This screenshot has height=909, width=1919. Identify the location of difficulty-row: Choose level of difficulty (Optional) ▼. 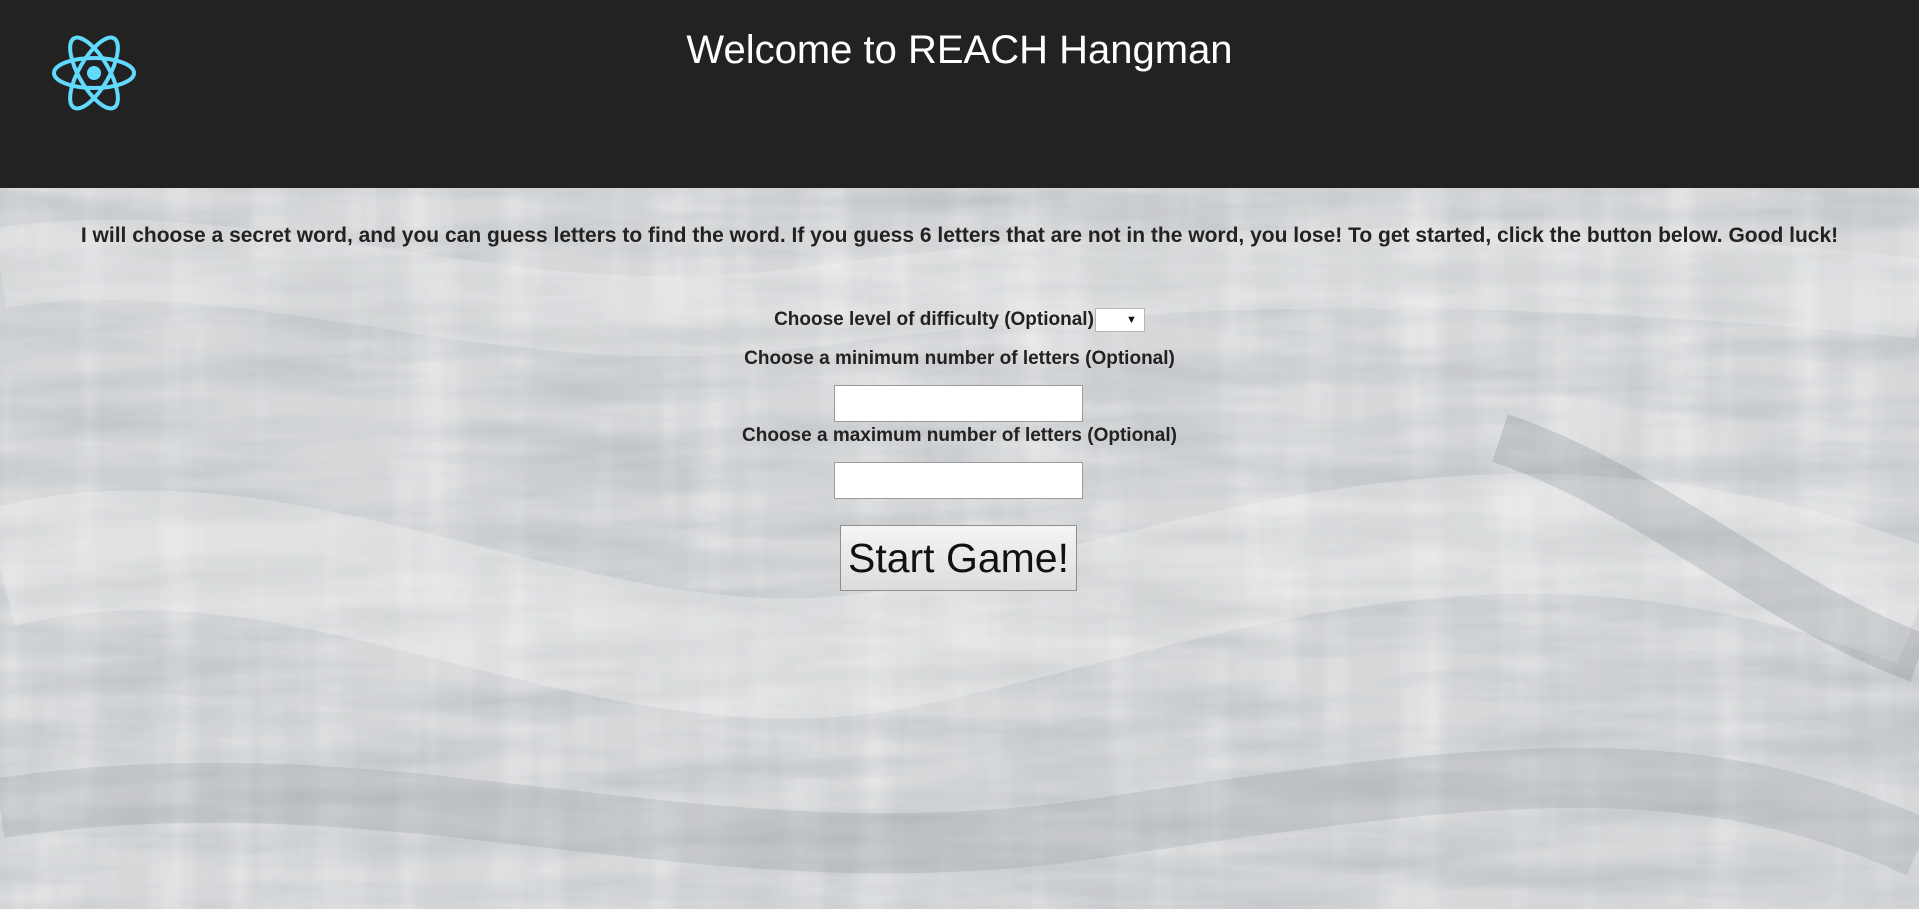
(959, 320).